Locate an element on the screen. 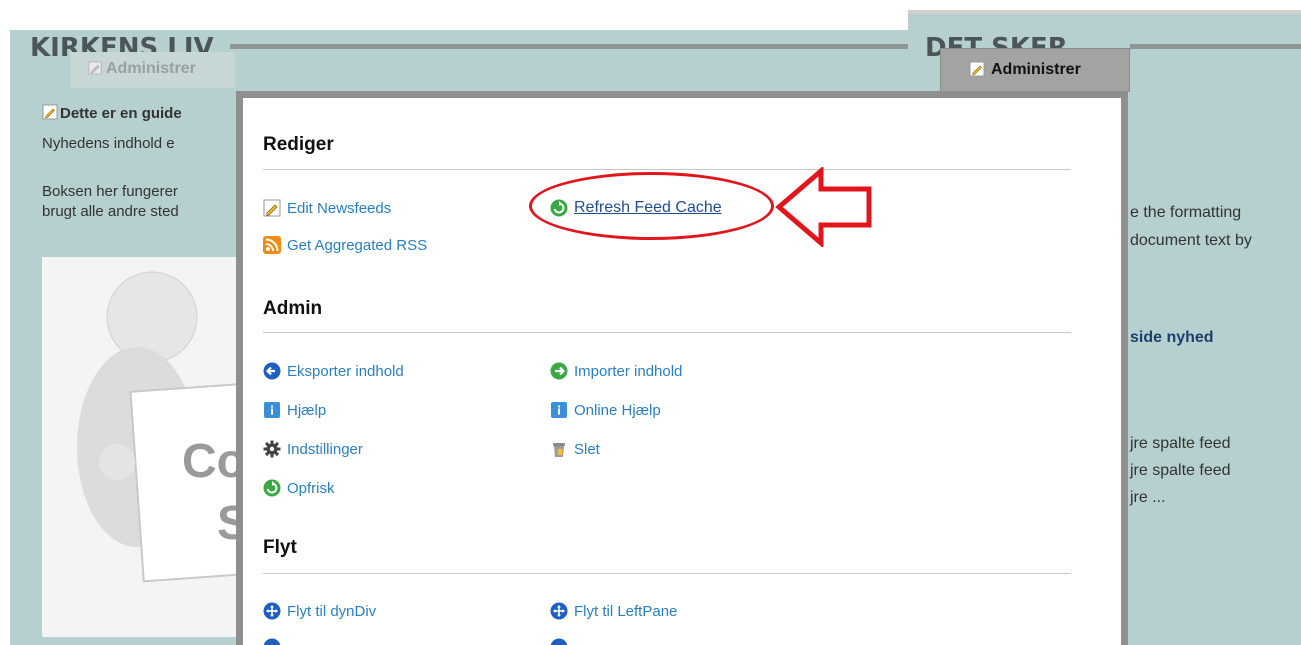  right-text-line: e the formatting is located at coordinates (1186, 212).